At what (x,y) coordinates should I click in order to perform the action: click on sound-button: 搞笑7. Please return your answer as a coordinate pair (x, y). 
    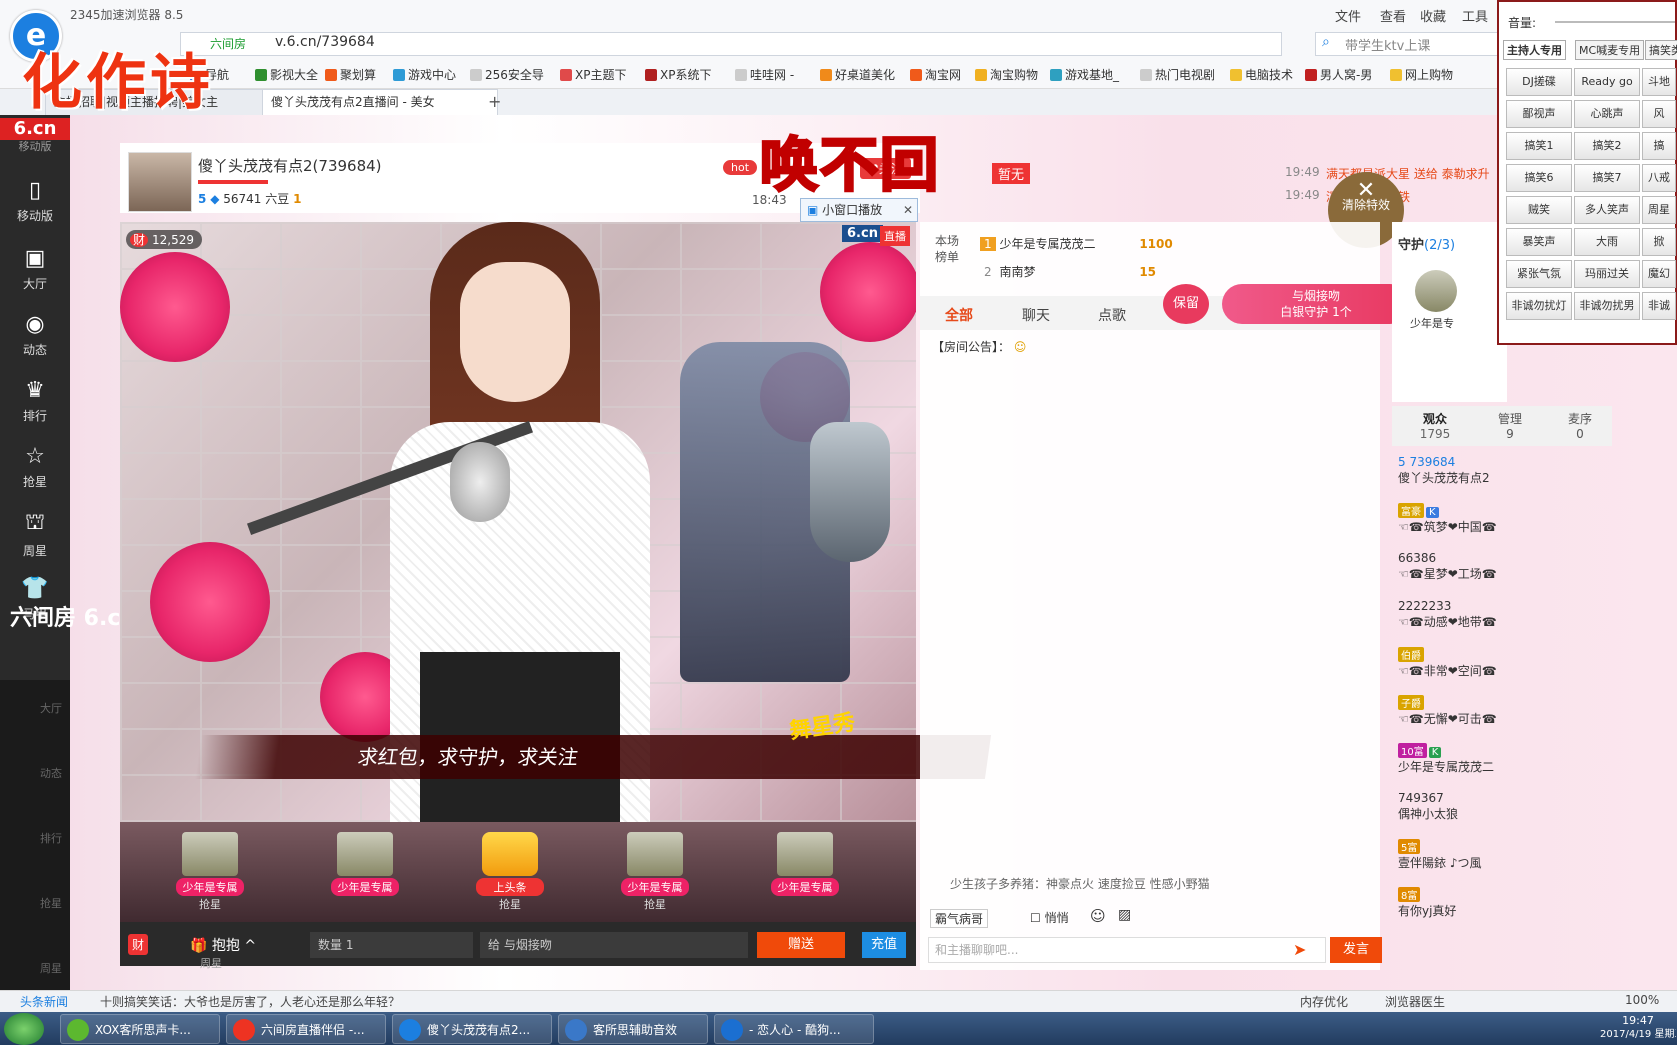
    Looking at the image, I should click on (1607, 178).